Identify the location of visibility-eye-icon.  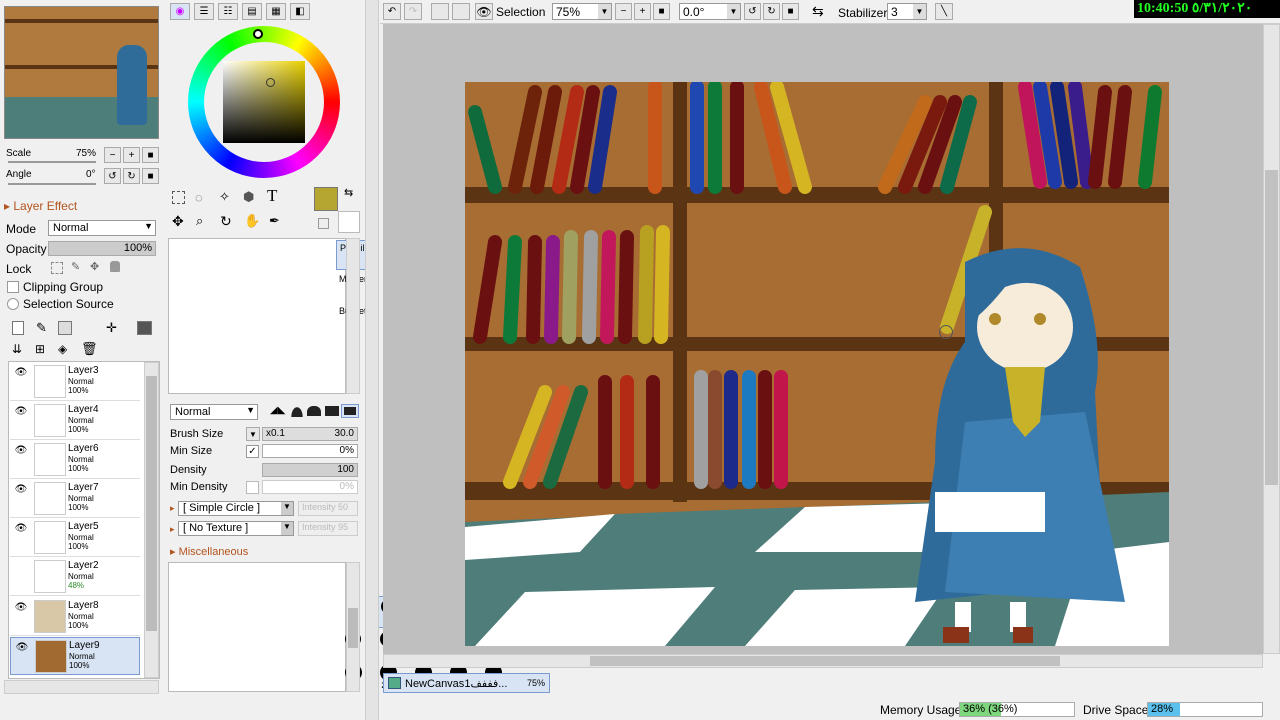
(21, 569).